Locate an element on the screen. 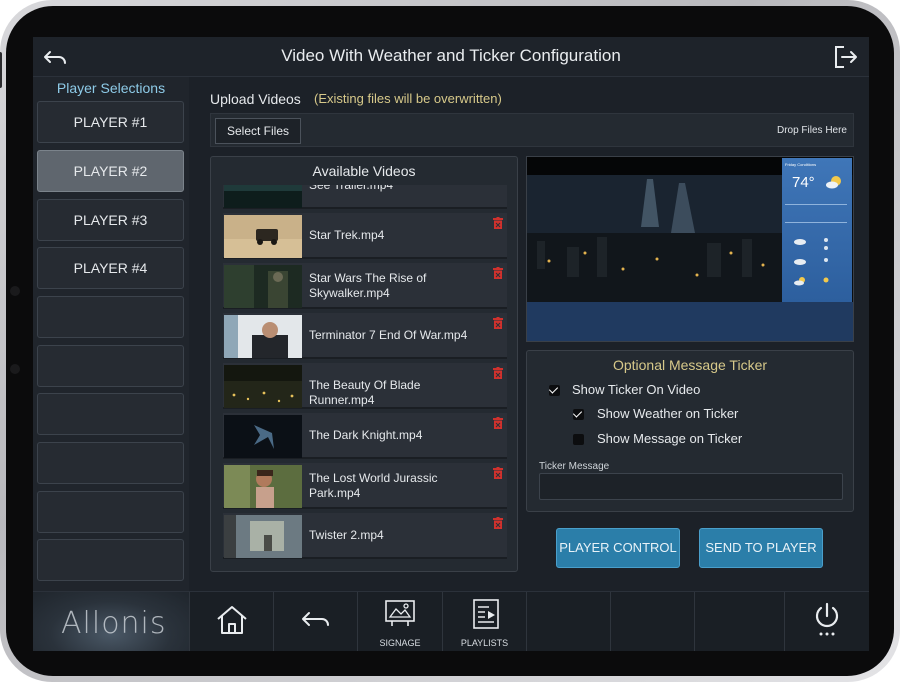  video-name: Terminator 7 End Of War.mp4 is located at coordinates (388, 335).